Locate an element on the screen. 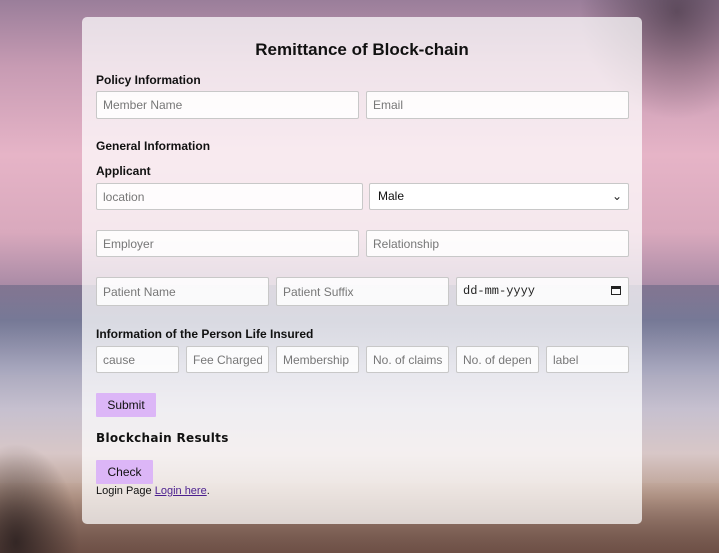 Image resolution: width=719 pixels, height=553 pixels. login-text: Login Page is located at coordinates (125, 491).